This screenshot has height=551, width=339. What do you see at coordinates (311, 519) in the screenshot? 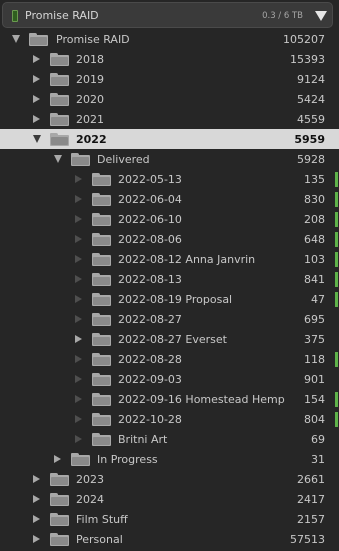
I see `photo-count: 2157` at bounding box center [311, 519].